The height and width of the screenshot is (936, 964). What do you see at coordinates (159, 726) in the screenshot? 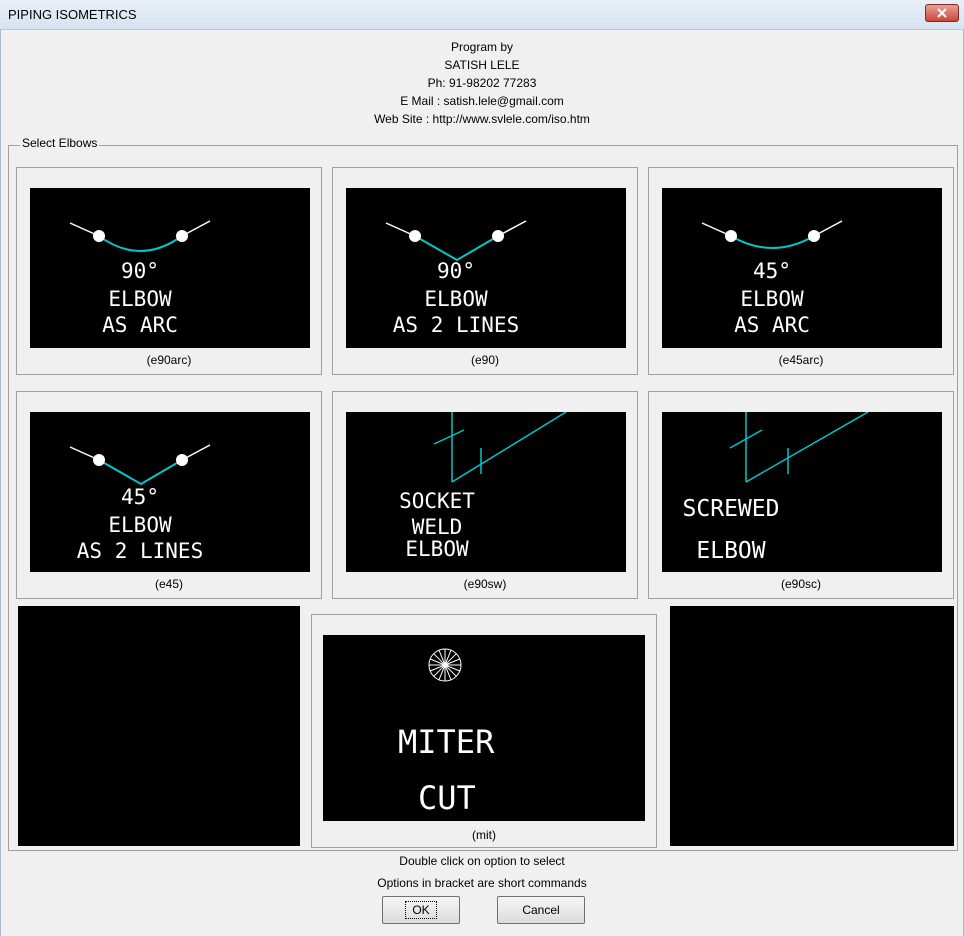
I see `empty-pane-left` at bounding box center [159, 726].